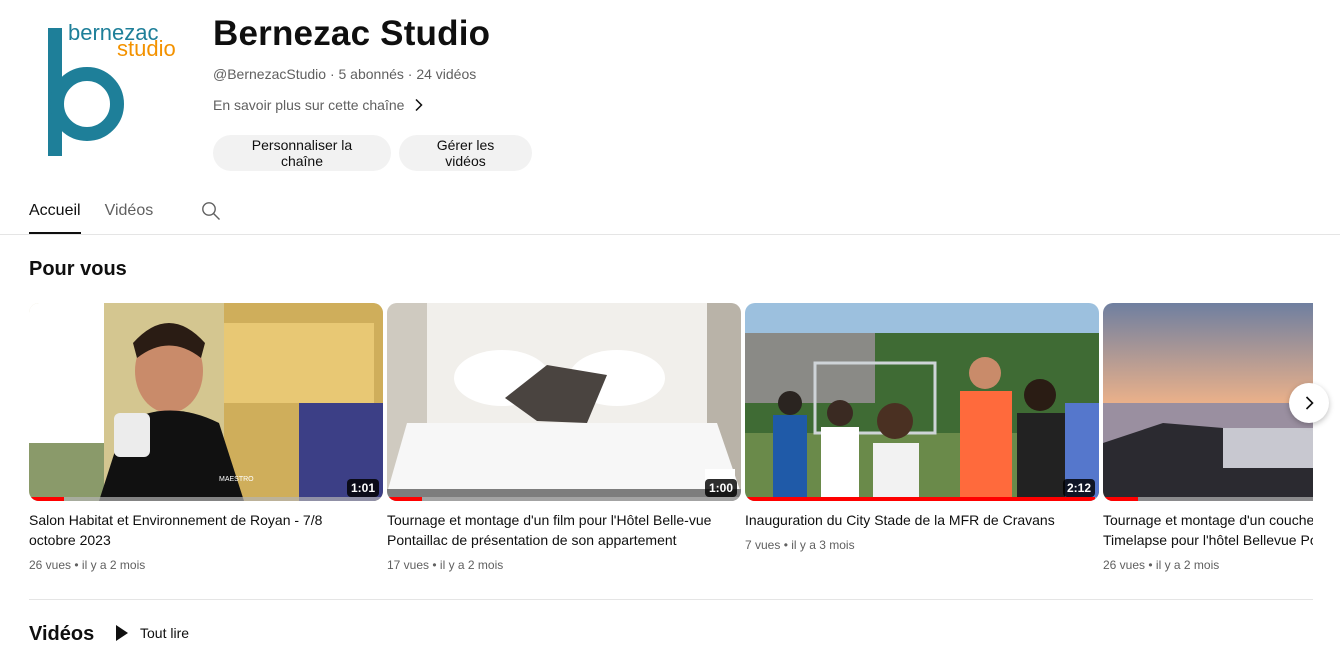 Image resolution: width=1340 pixels, height=668 pixels. What do you see at coordinates (465, 153) in the screenshot?
I see `manage-videos-button: Gérer les vidéos` at bounding box center [465, 153].